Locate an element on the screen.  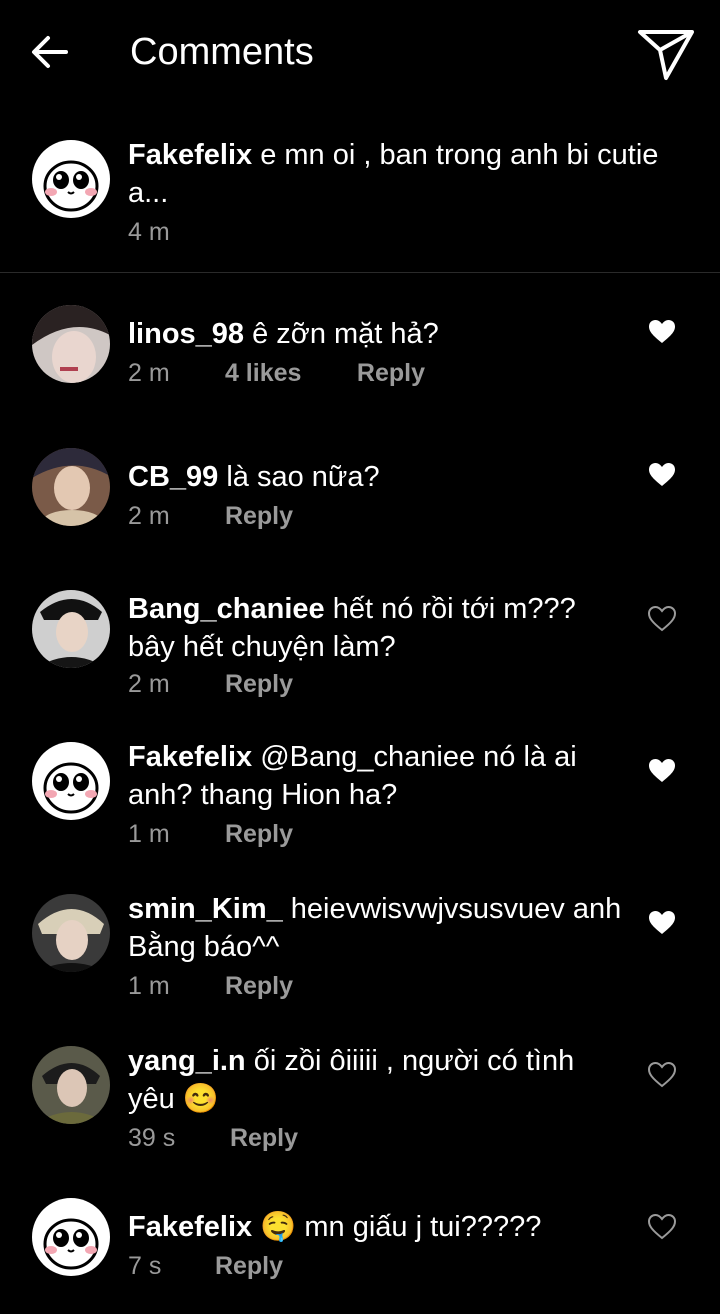
avatar-yang-i-n is located at coordinates (71, 1085).